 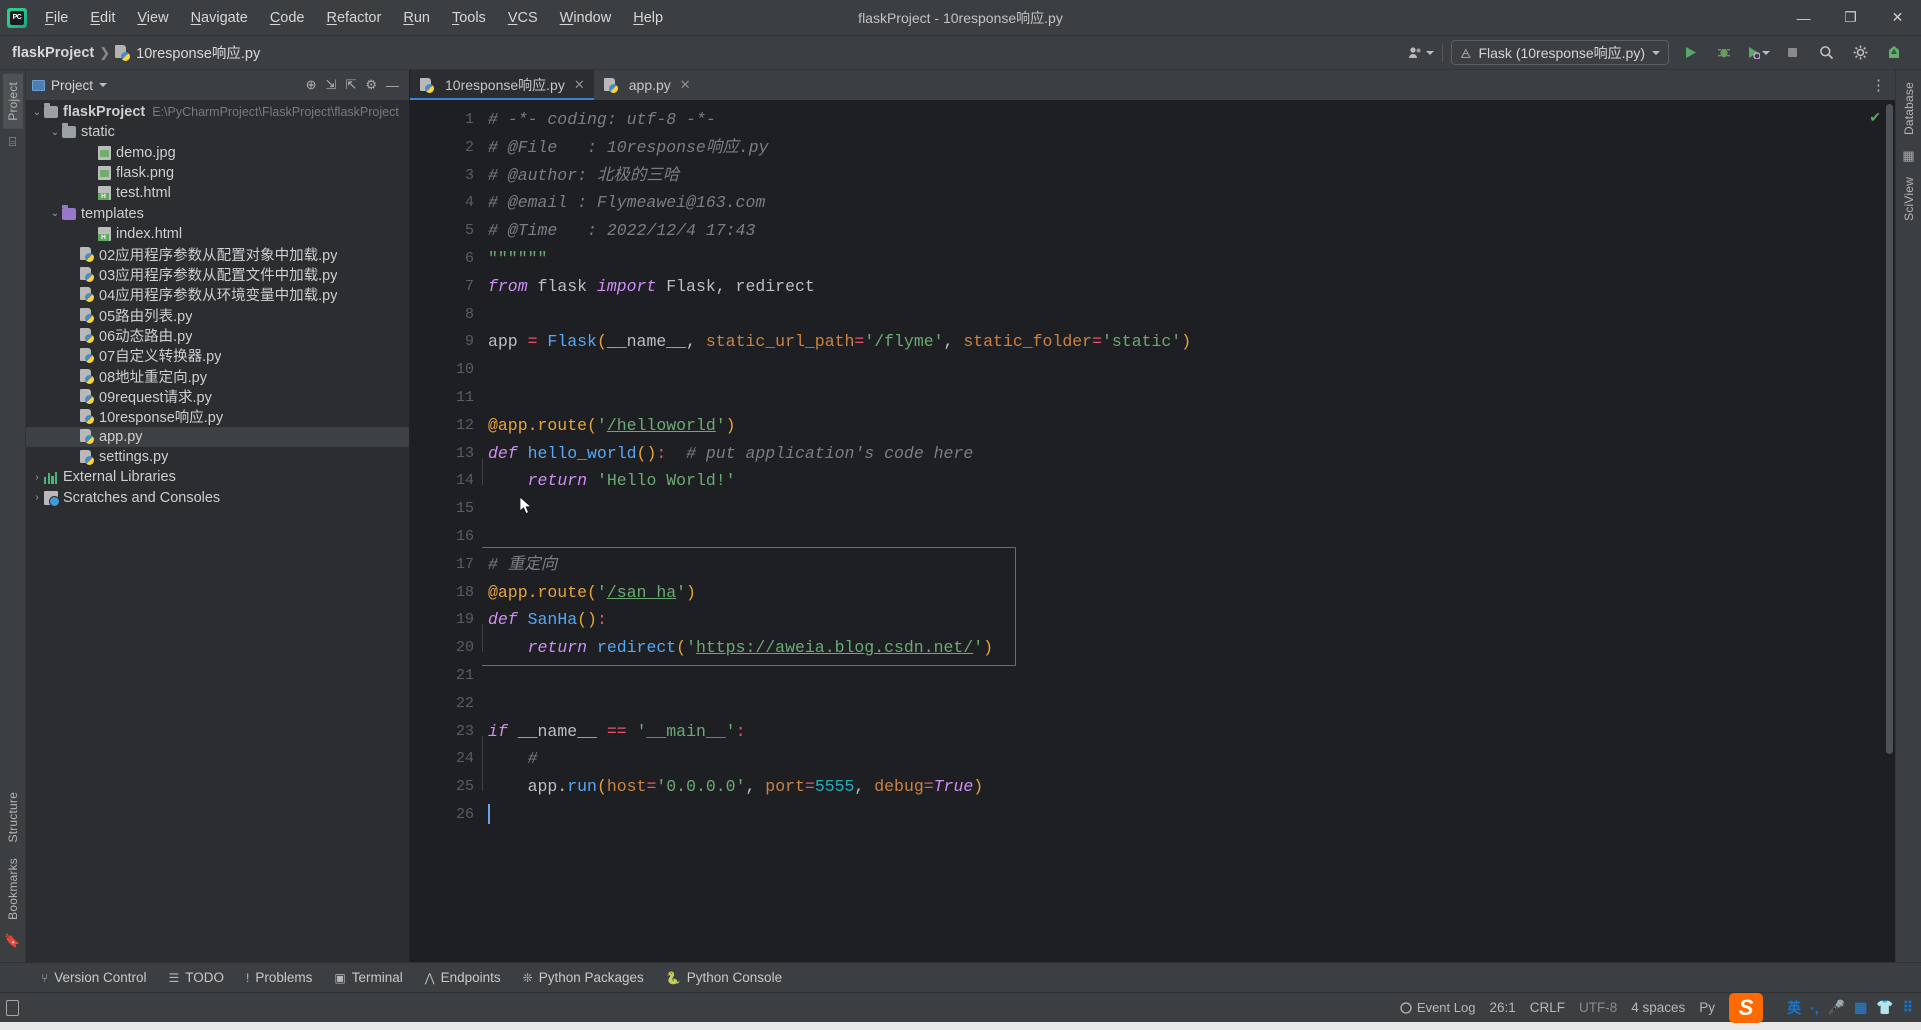 What do you see at coordinates (217, 274) in the screenshot?
I see `tree-node: 03应用程序参数从配置文件中加载.py` at bounding box center [217, 274].